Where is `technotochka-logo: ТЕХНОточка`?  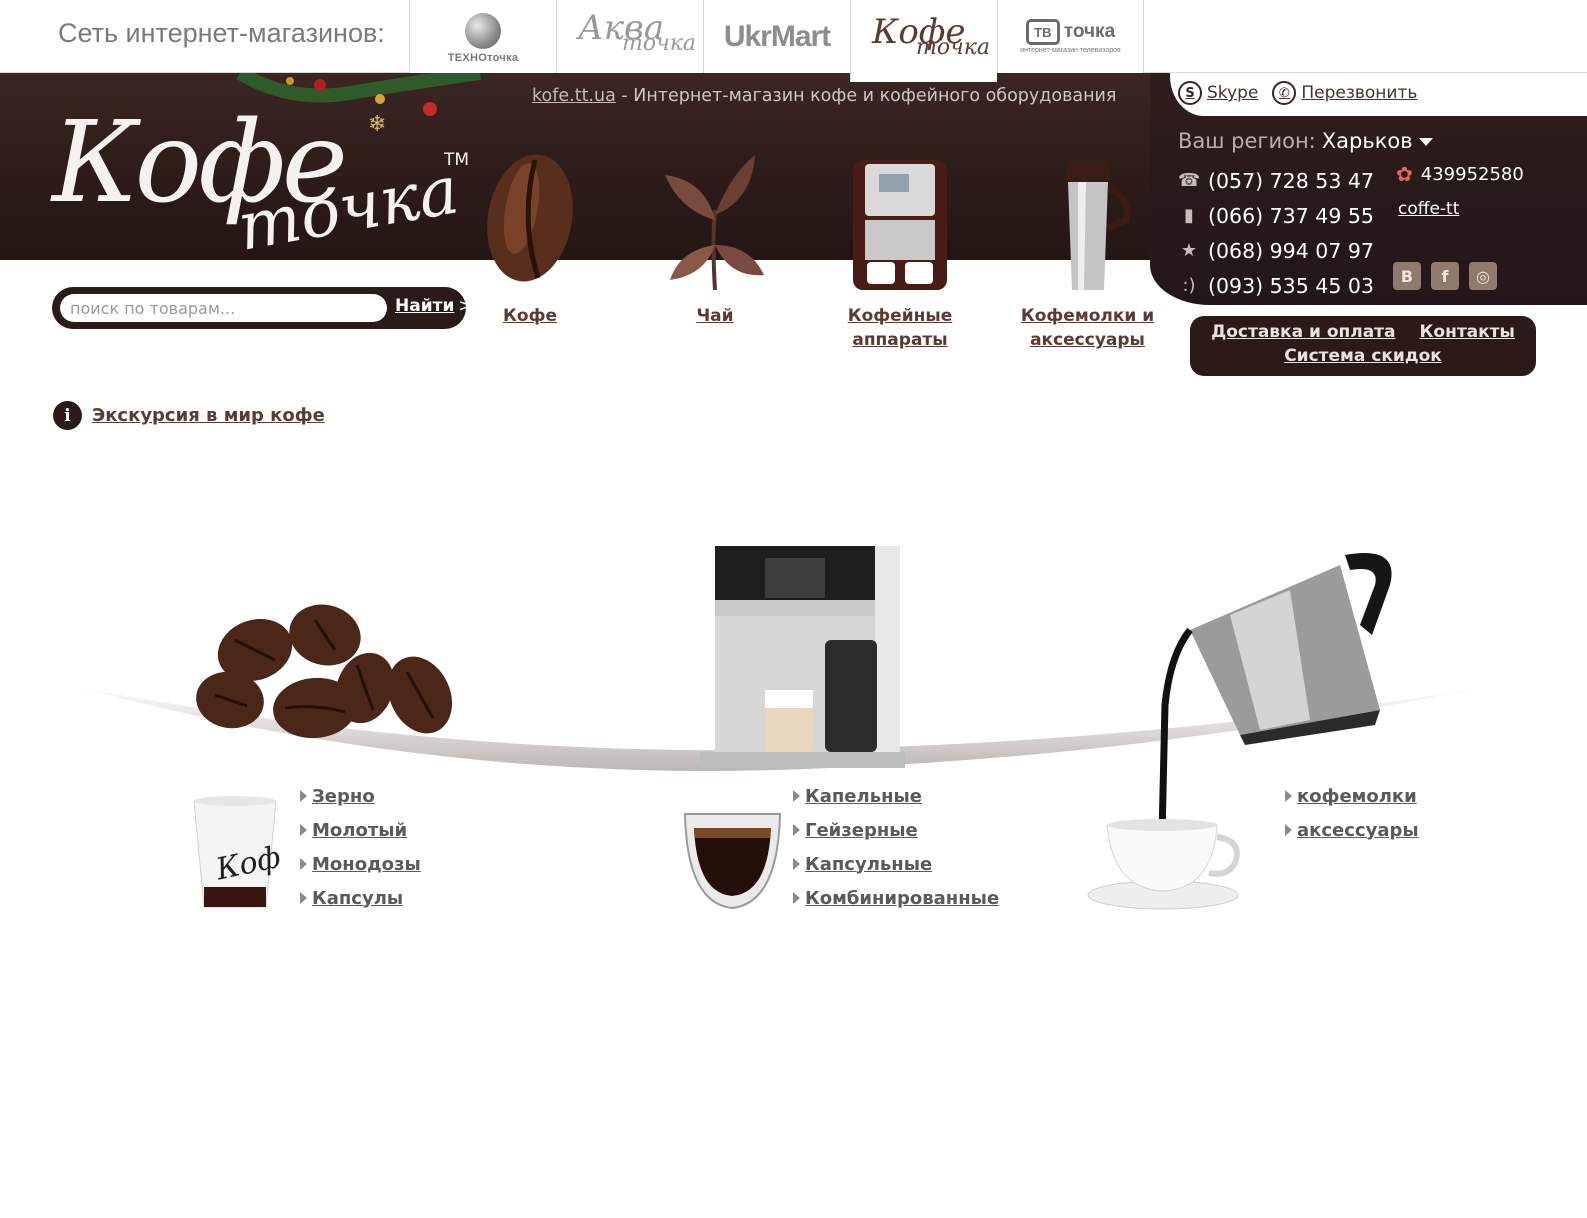
technotochka-logo: ТЕХНОточка is located at coordinates (483, 36).